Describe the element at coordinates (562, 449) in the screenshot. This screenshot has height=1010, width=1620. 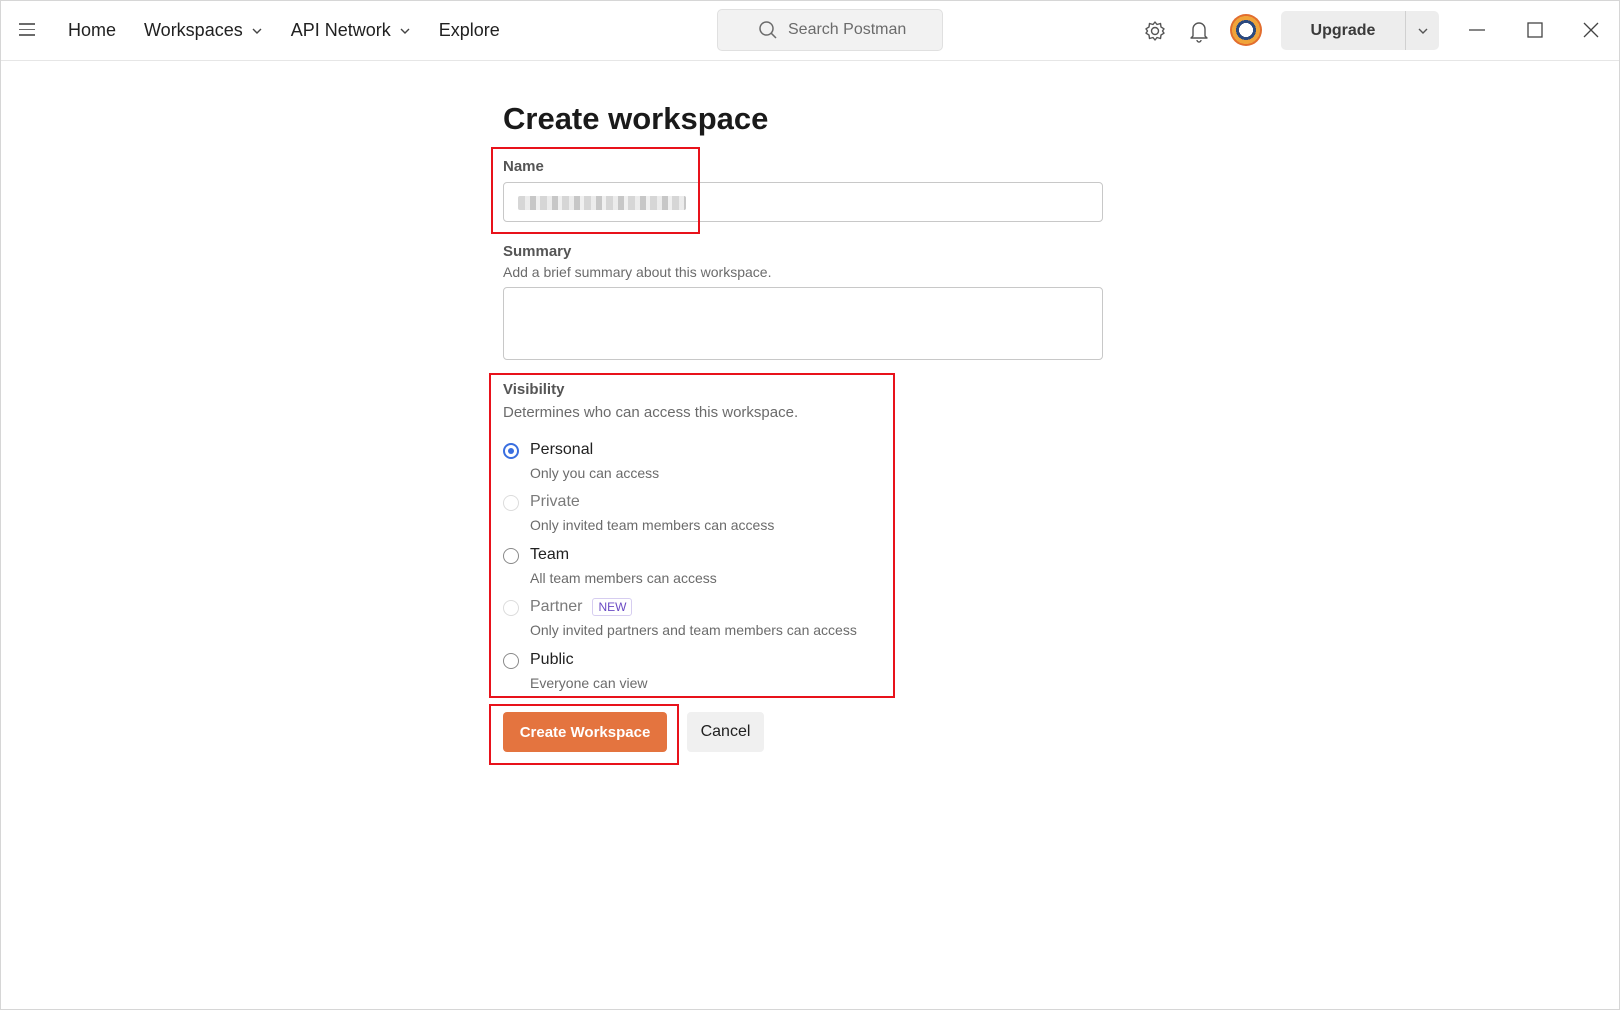
I see `option-label: Personal` at that location.